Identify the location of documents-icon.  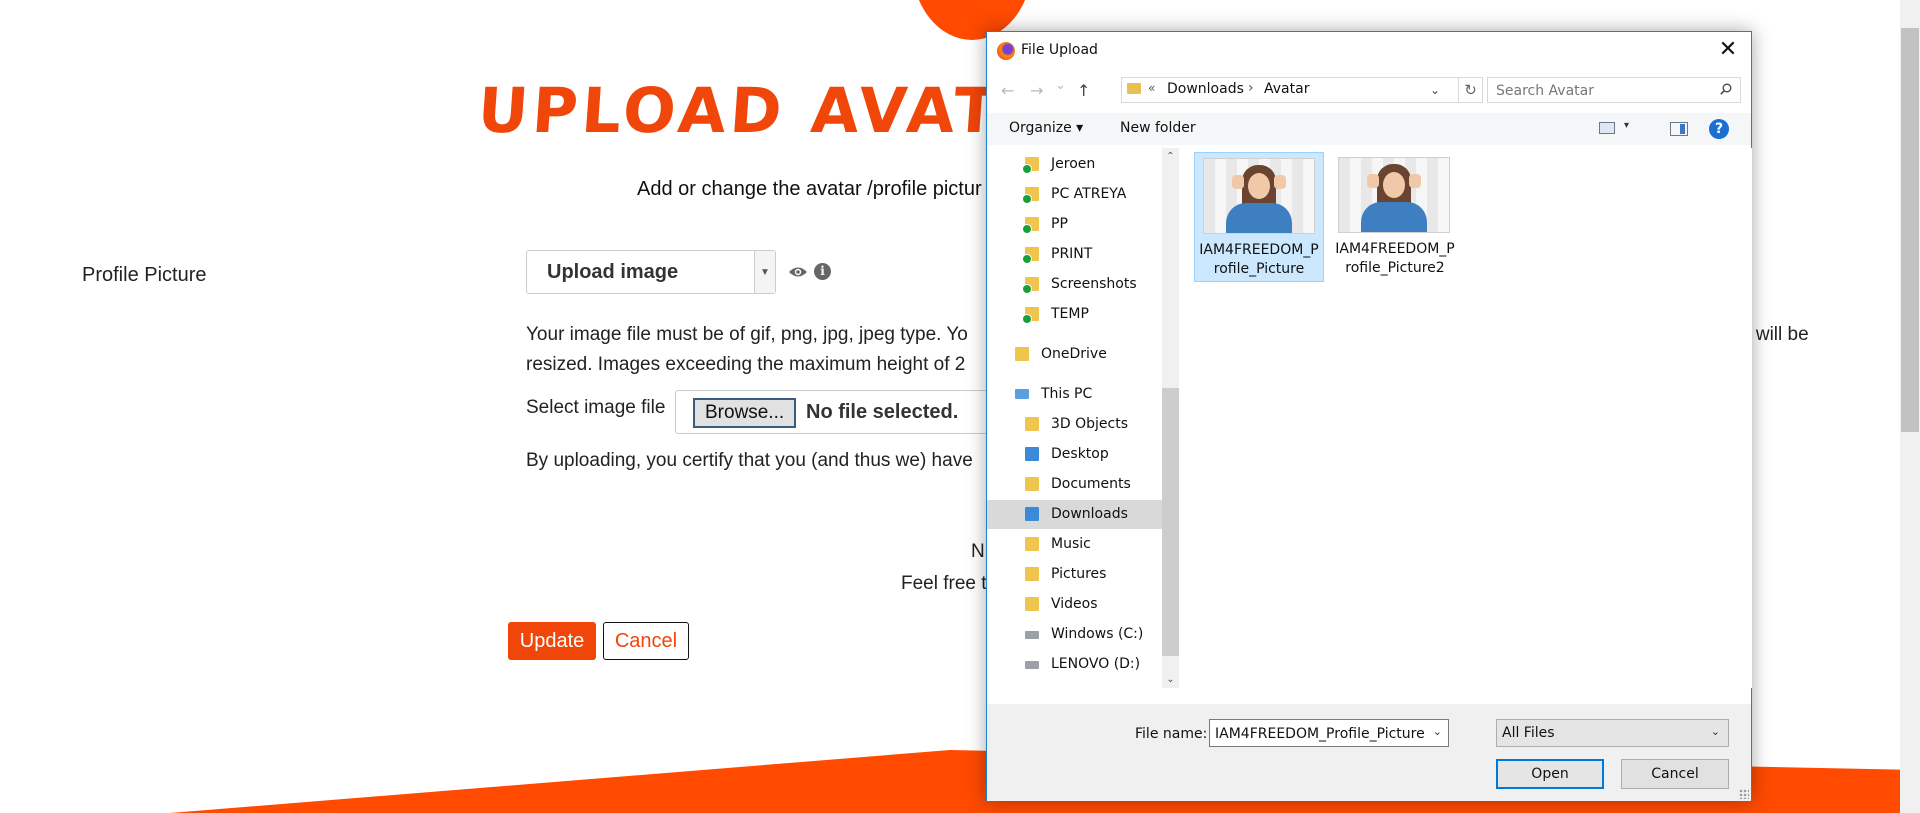
(1032, 484).